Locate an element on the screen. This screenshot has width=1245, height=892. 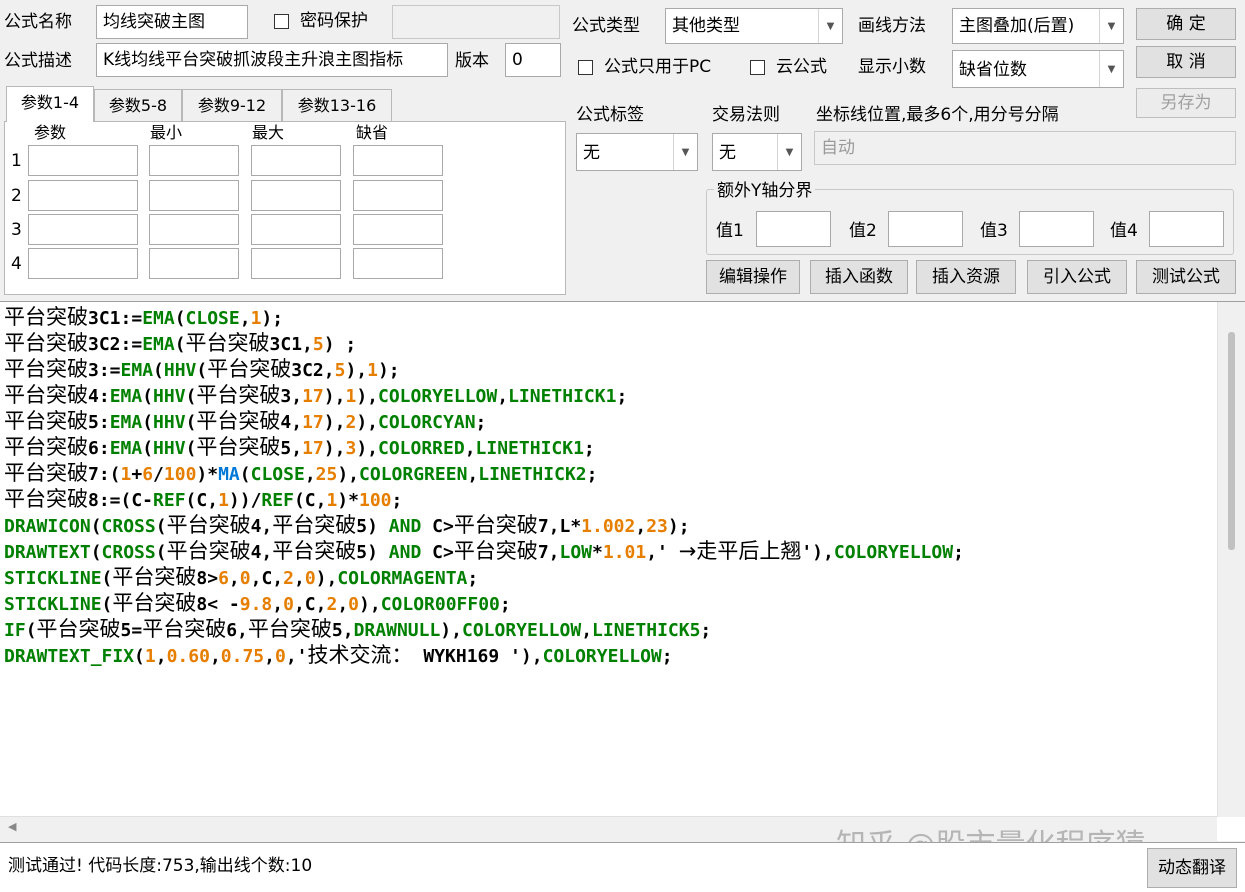
cloud-formula-label: 云公式 is located at coordinates (801, 67).